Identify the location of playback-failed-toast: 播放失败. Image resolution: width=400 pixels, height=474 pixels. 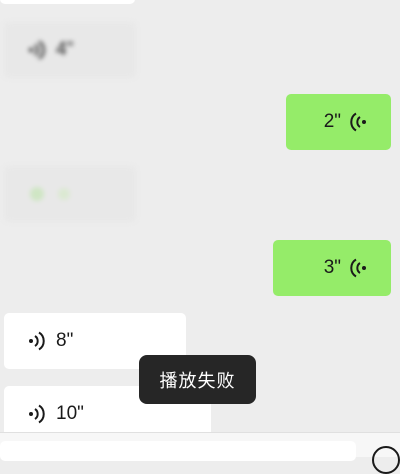
(197, 379).